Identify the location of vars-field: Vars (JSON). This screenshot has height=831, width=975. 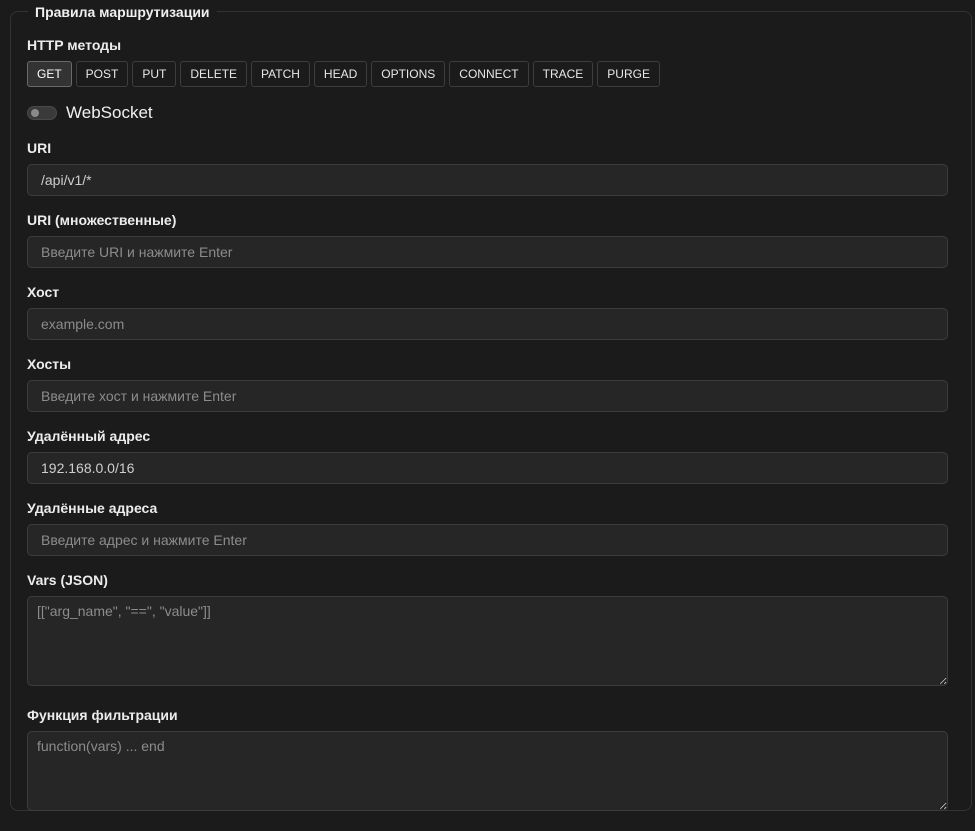
(487, 631).